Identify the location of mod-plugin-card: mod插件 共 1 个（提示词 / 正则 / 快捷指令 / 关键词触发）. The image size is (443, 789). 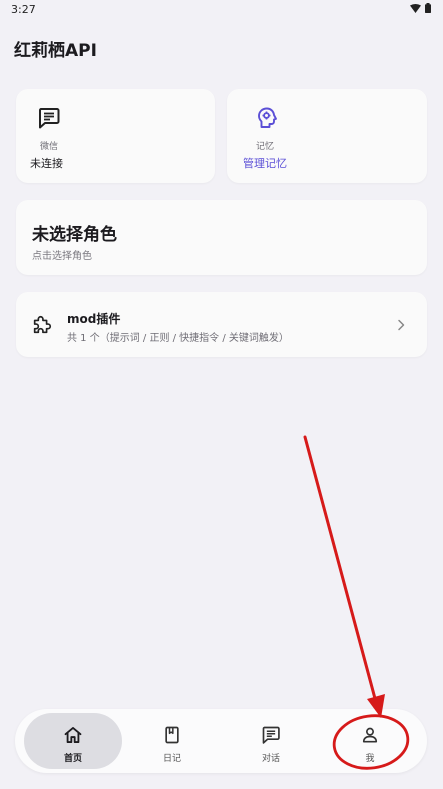
(221, 324).